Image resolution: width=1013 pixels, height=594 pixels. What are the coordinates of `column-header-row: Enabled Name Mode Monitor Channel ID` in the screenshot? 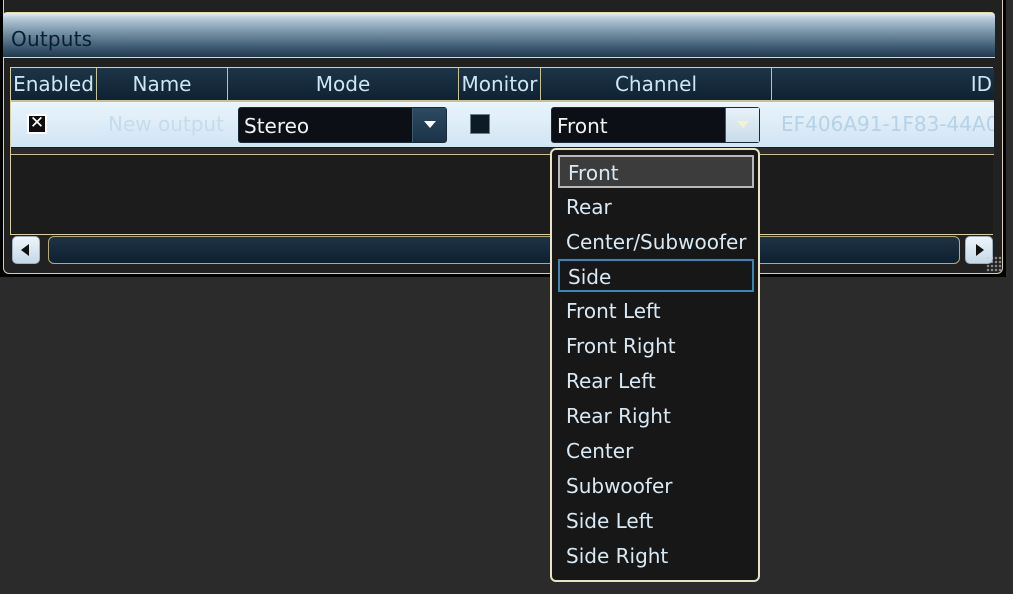 It's located at (502, 84).